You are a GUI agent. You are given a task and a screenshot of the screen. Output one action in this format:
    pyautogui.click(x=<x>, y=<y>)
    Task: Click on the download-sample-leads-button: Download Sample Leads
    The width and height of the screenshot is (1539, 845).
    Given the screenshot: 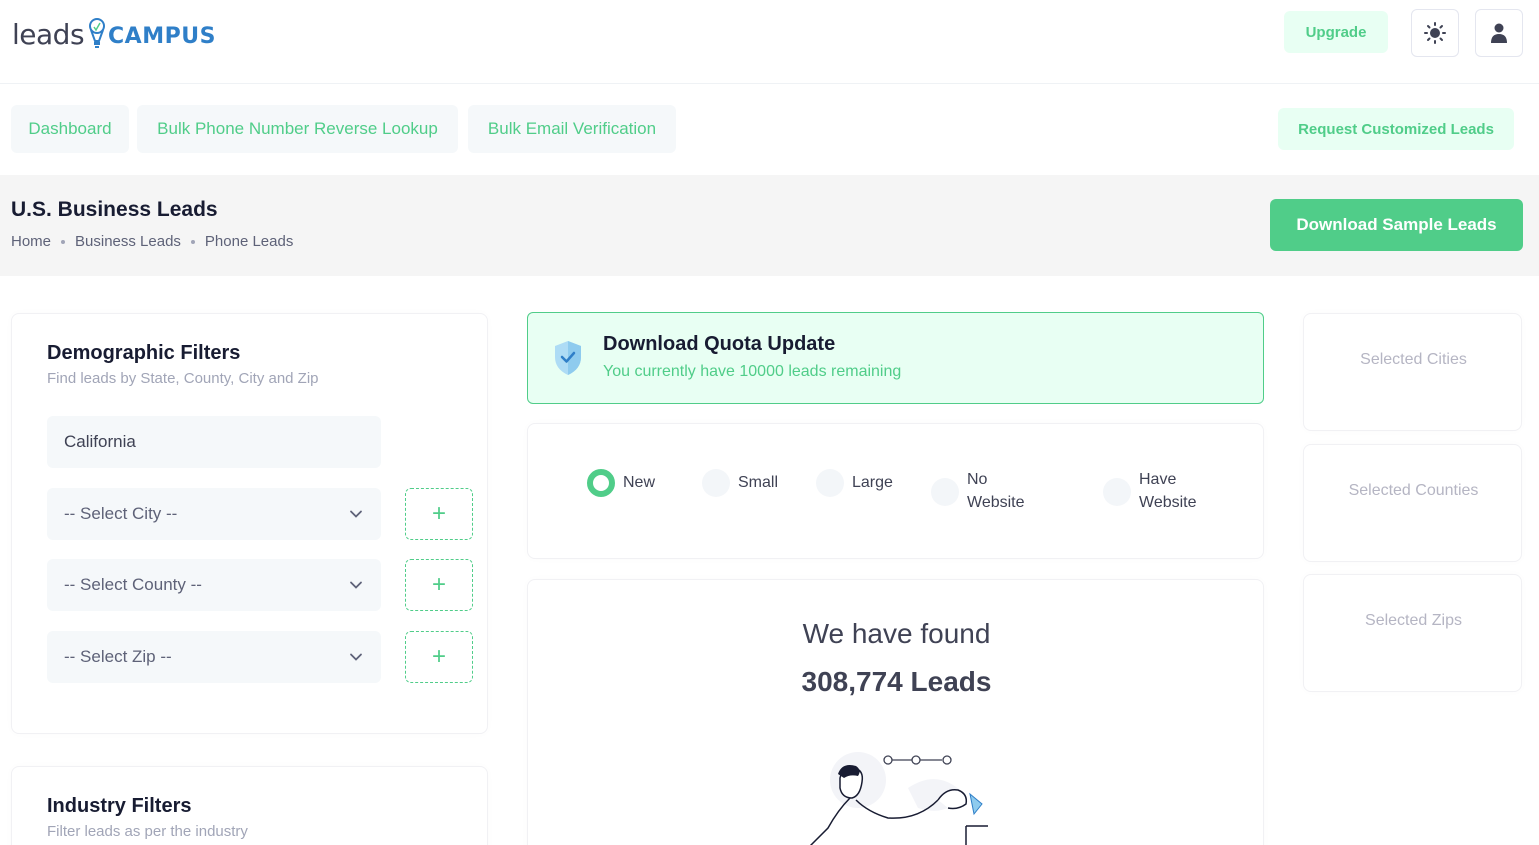 What is the action you would take?
    pyautogui.click(x=1396, y=225)
    